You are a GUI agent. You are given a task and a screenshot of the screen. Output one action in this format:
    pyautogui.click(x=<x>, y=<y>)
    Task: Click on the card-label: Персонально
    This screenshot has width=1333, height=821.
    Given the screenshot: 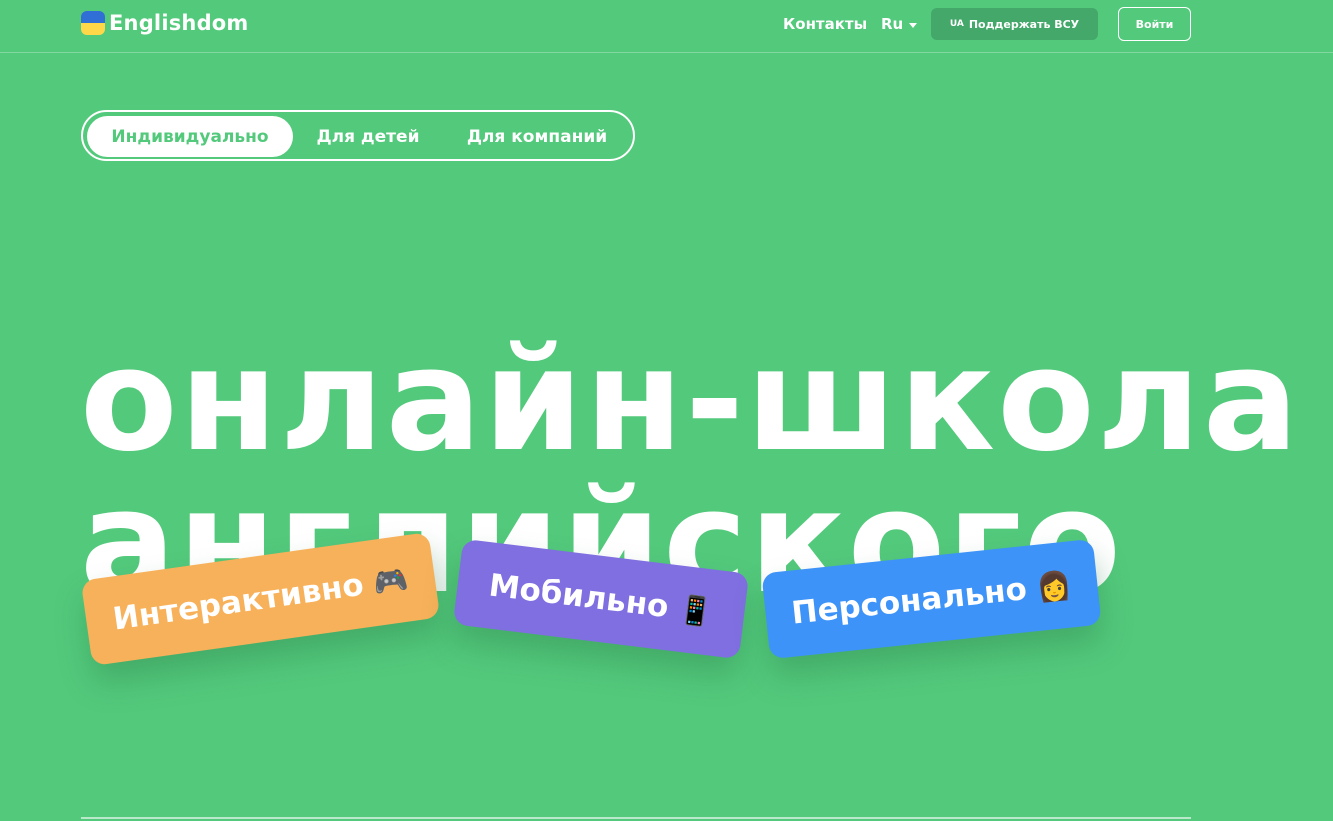 What is the action you would take?
    pyautogui.click(x=909, y=601)
    